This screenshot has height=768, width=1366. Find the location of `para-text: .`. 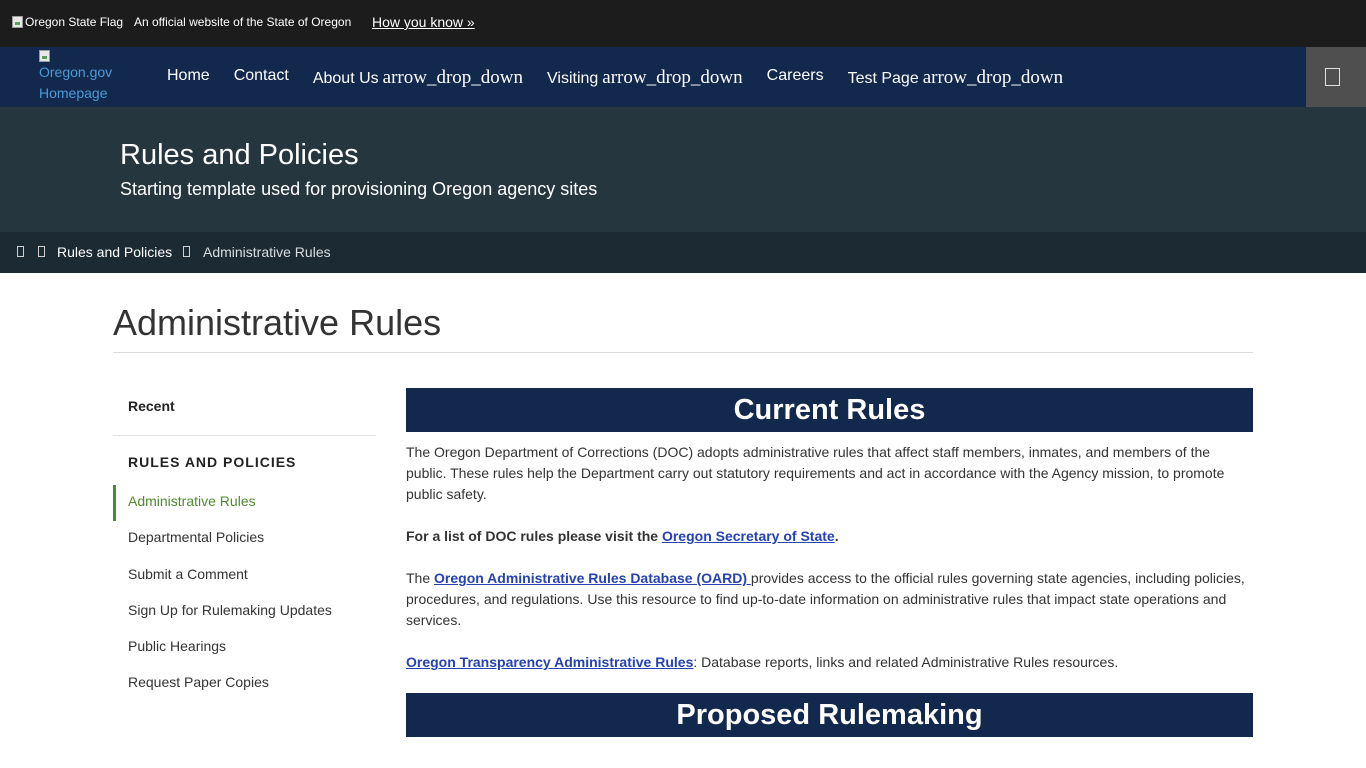

para-text: . is located at coordinates (836, 536).